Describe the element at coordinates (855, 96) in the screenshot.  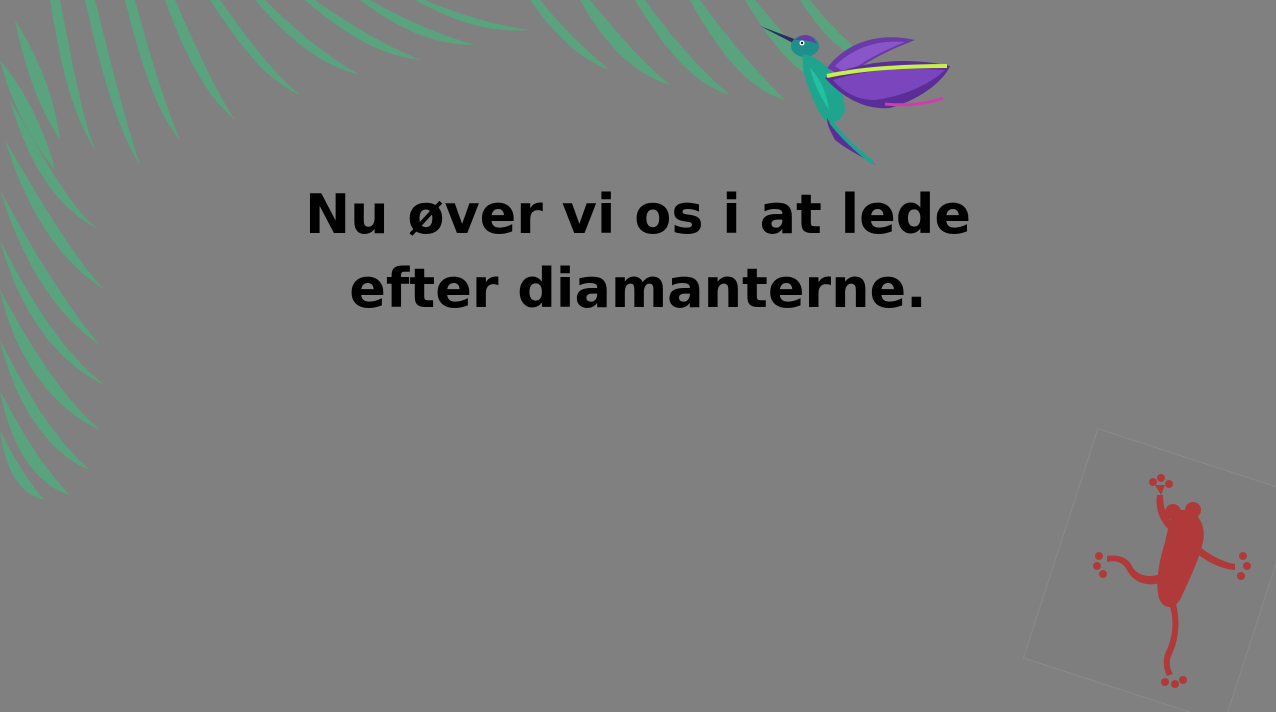
I see `hummingbird-icon` at that location.